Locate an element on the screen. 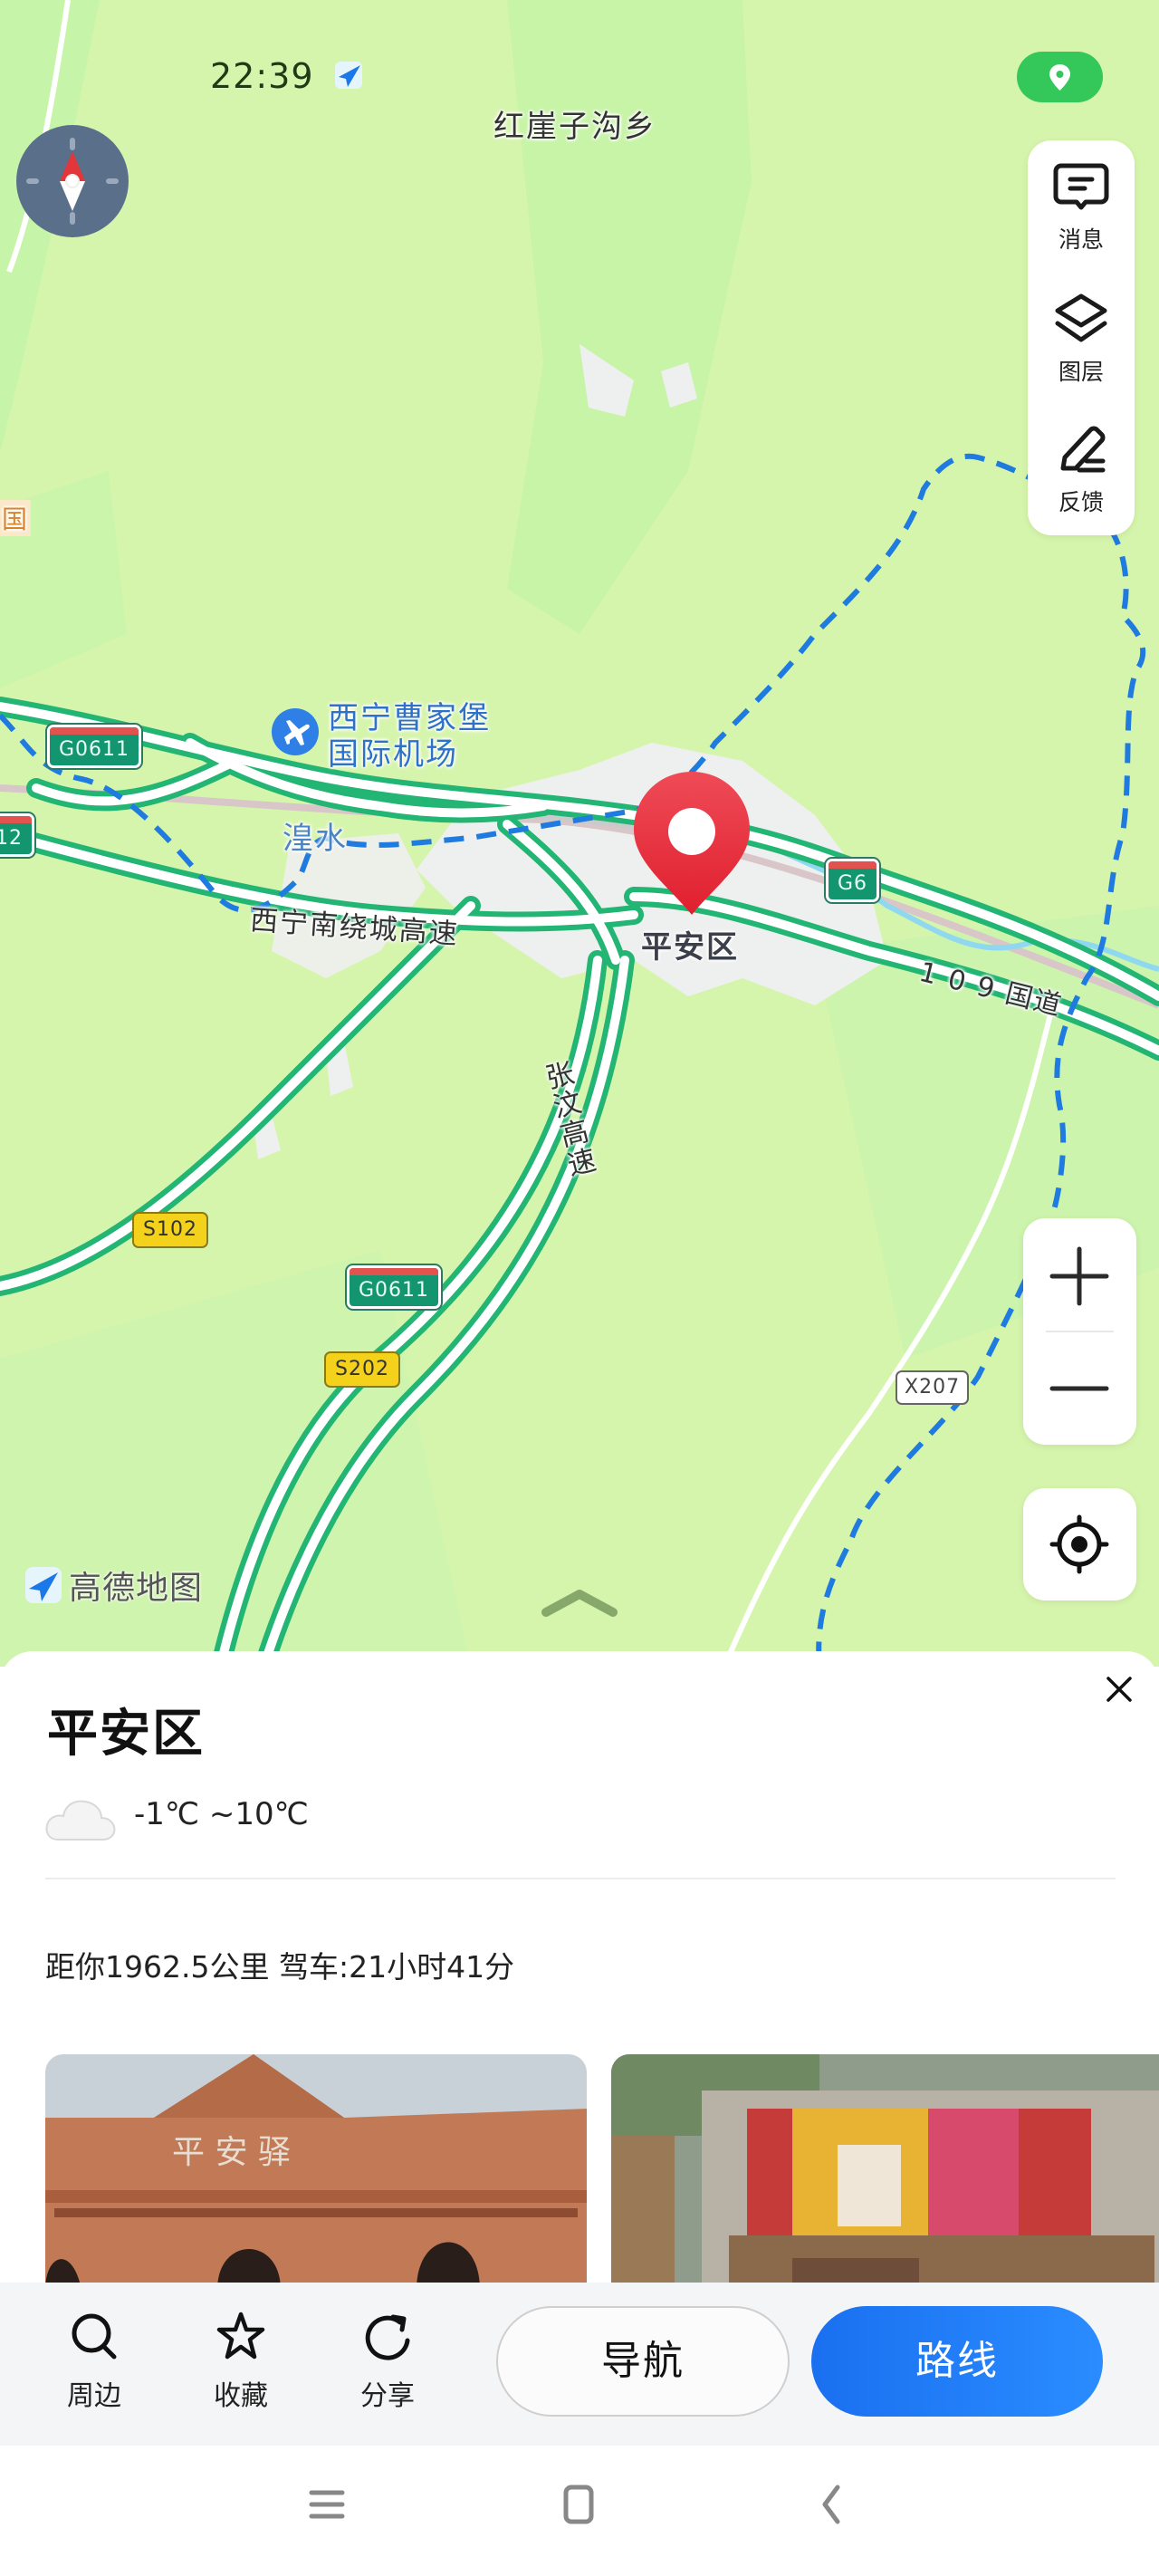  home-icon is located at coordinates (578, 2504).